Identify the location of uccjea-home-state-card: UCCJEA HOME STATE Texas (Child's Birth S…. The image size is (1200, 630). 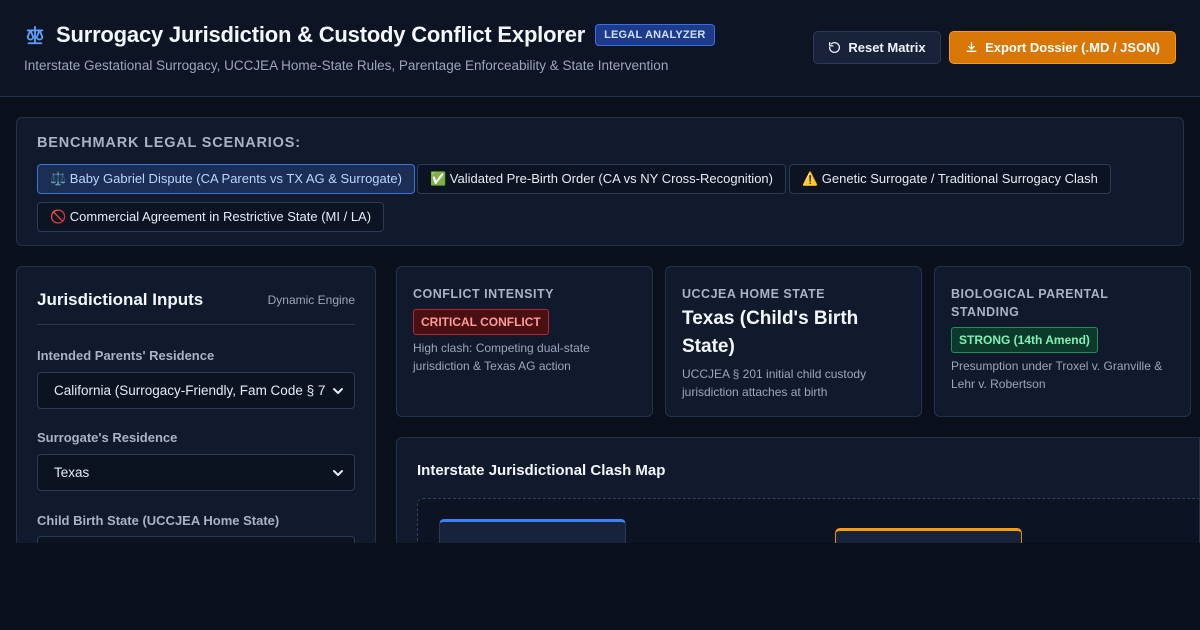
(793, 341).